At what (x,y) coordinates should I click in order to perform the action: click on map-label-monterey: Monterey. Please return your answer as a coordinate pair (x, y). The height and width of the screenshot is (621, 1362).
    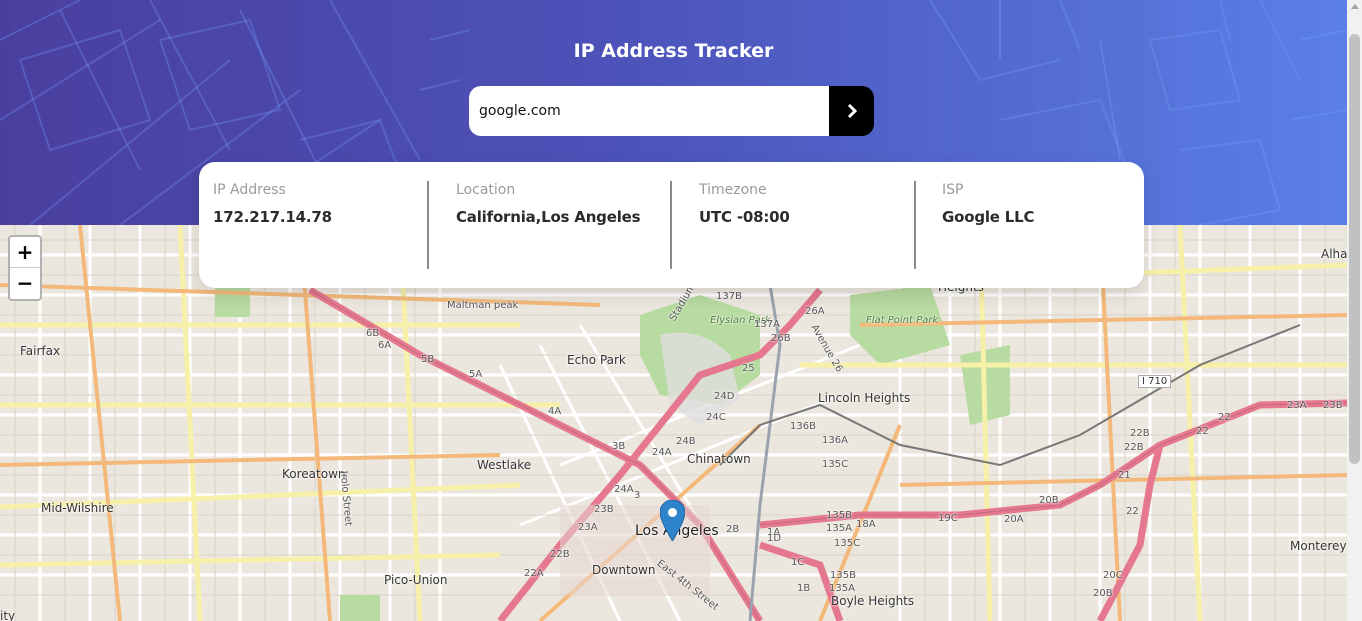
    Looking at the image, I should click on (1318, 546).